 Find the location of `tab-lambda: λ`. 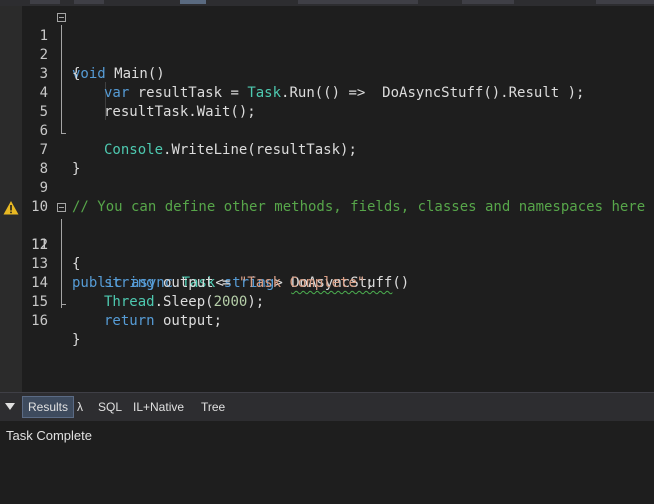

tab-lambda: λ is located at coordinates (80, 407).